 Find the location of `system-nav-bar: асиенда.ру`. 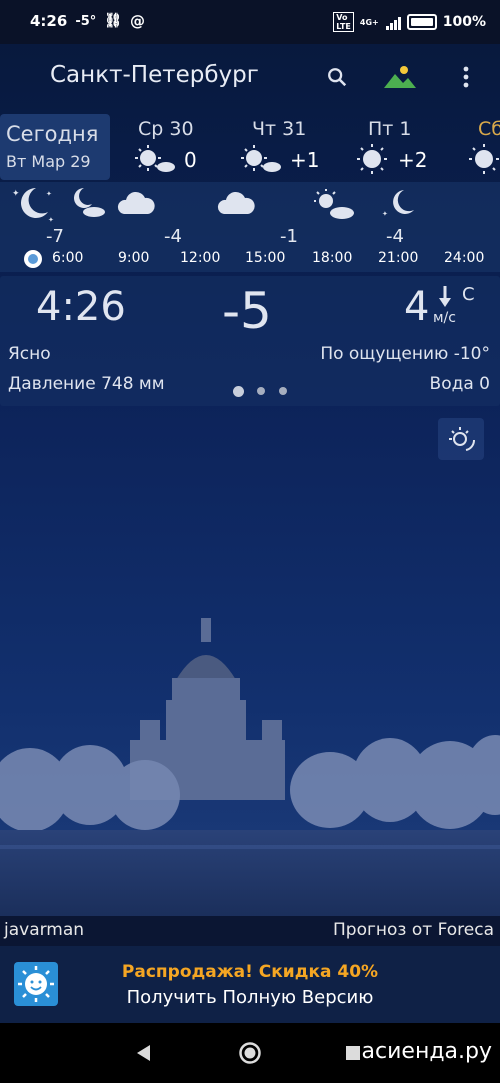

system-nav-bar: асиенда.ру is located at coordinates (250, 1053).